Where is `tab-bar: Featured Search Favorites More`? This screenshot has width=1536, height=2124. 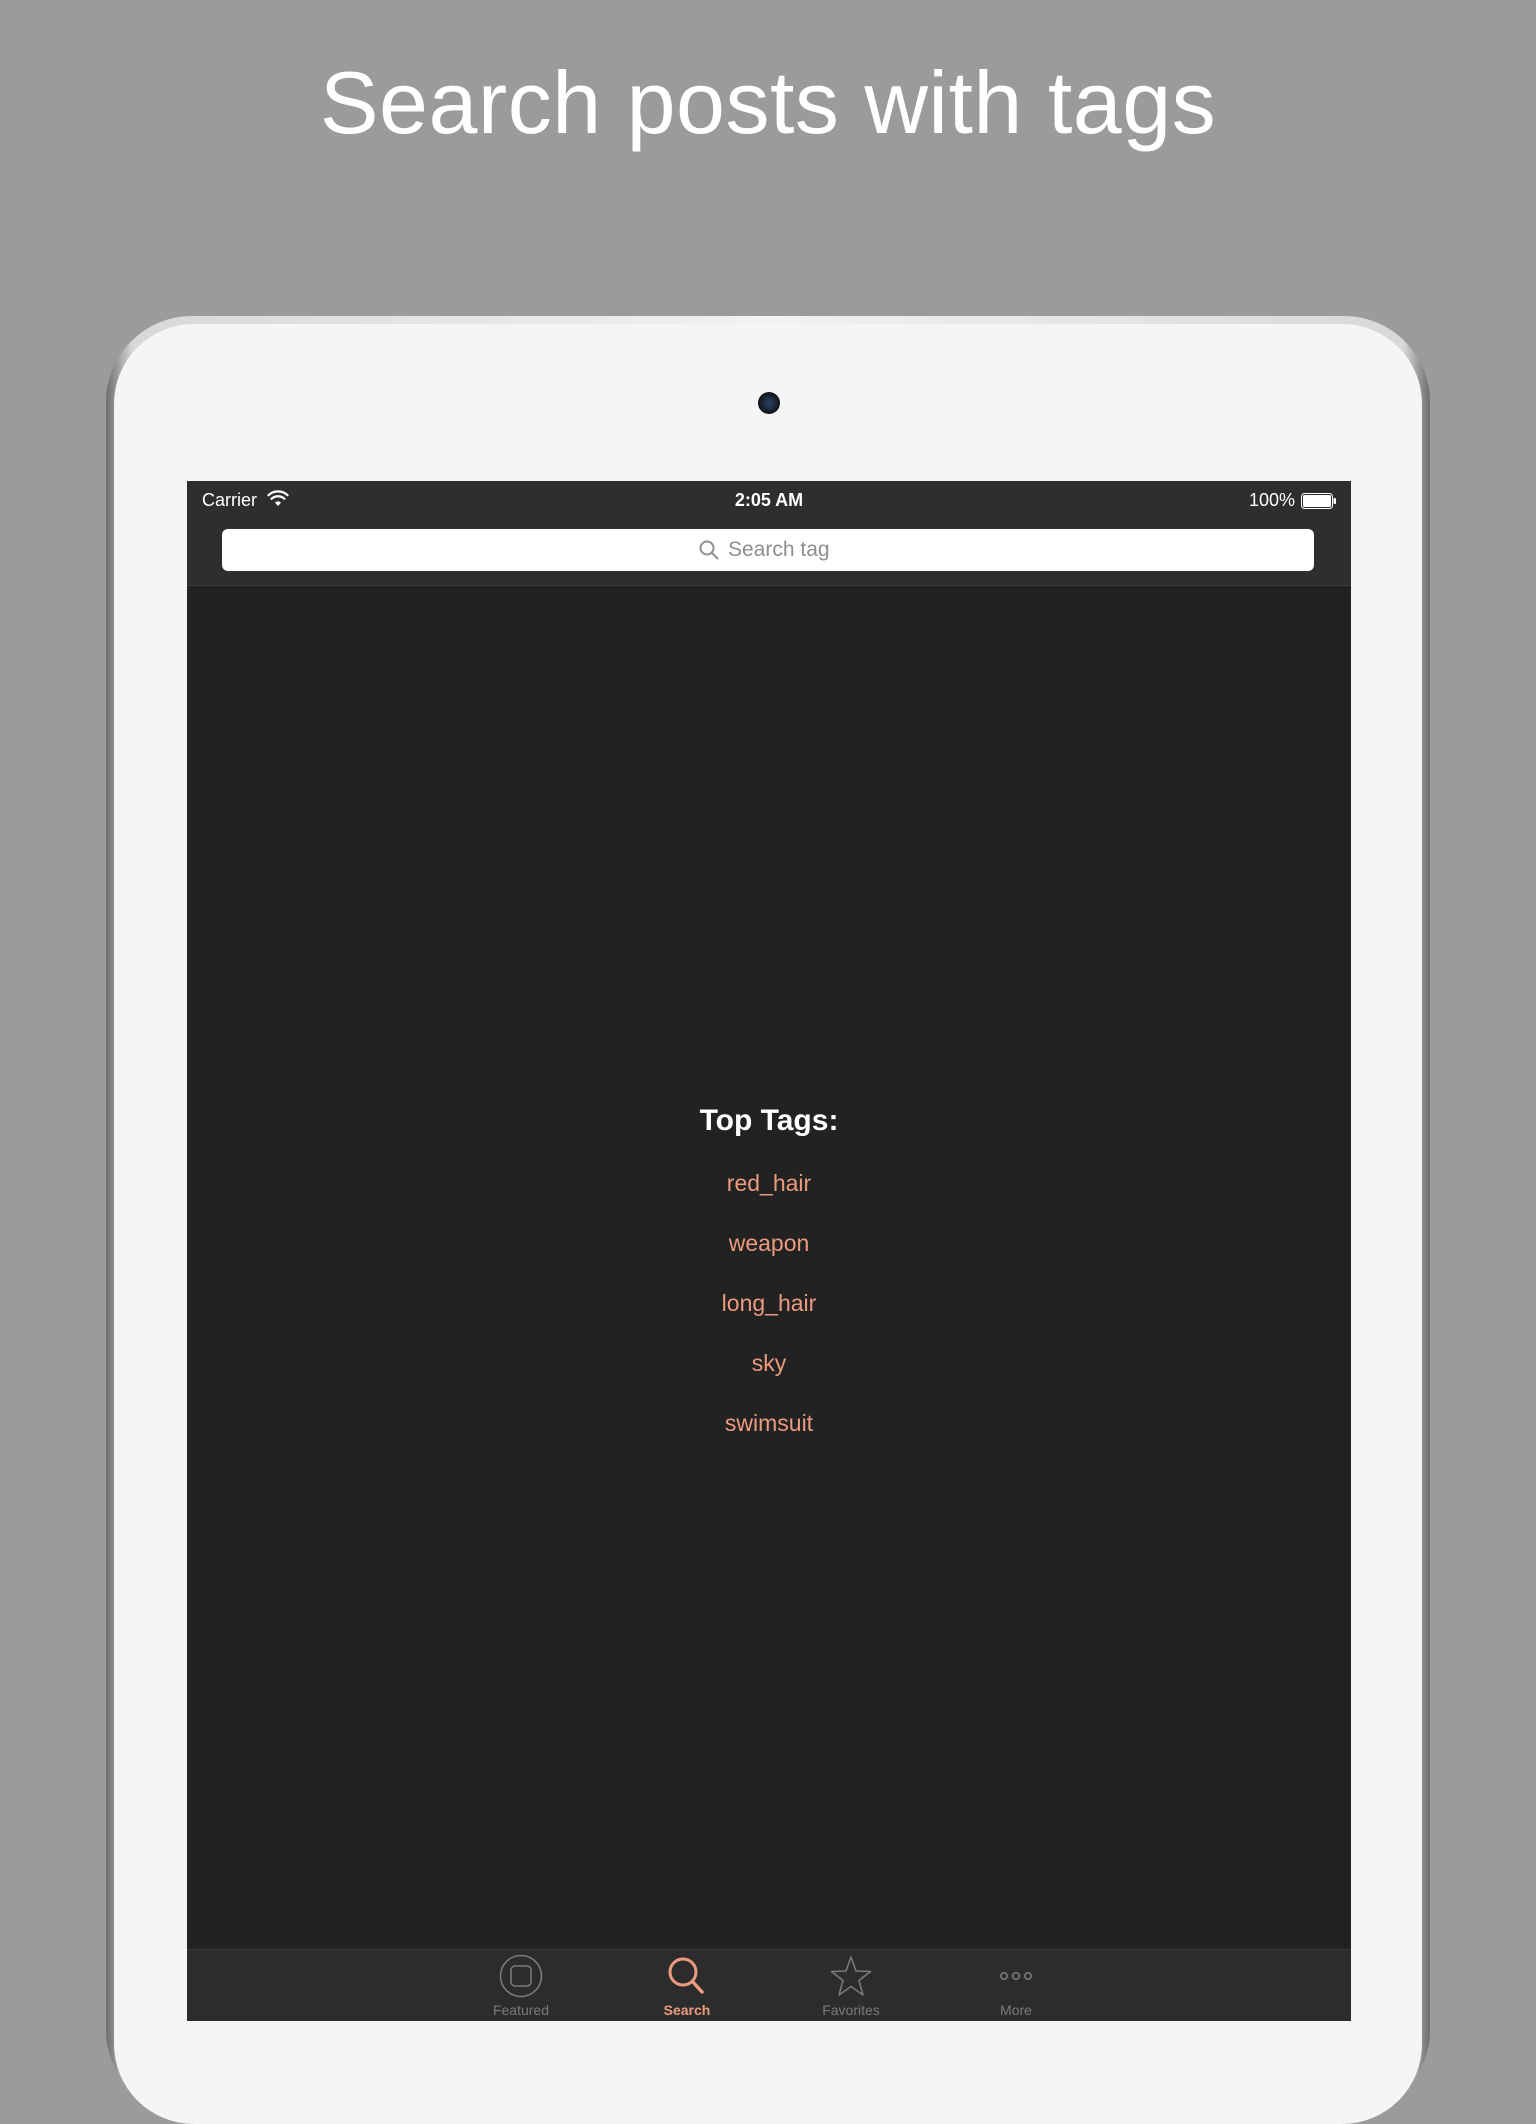
tab-bar: Featured Search Favorites More is located at coordinates (769, 1985).